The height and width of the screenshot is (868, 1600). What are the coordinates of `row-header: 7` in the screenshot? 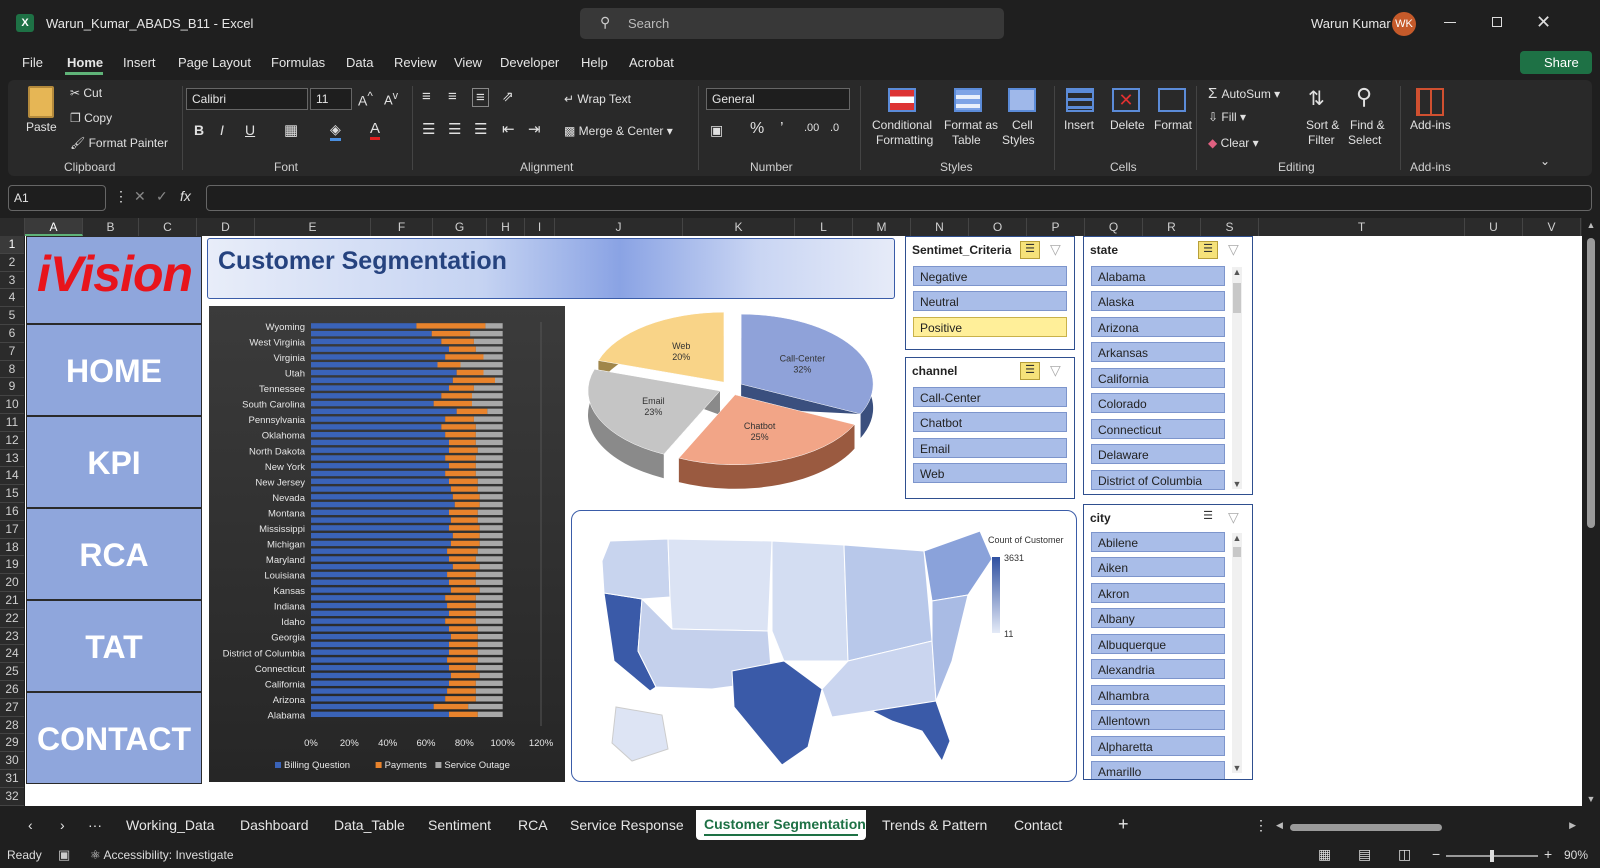 It's located at (12, 352).